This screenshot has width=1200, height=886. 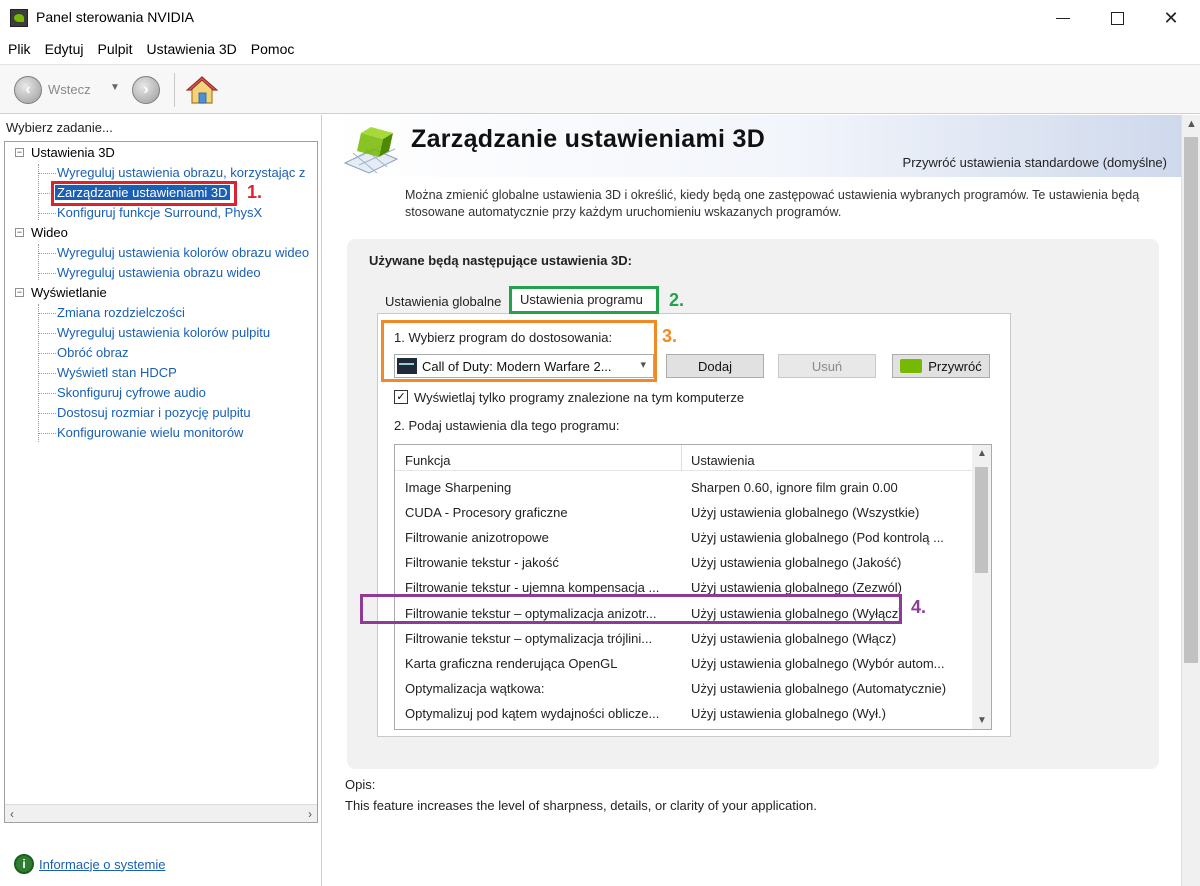 I want to click on menu-desktop: Pulpit, so click(x=114, y=49).